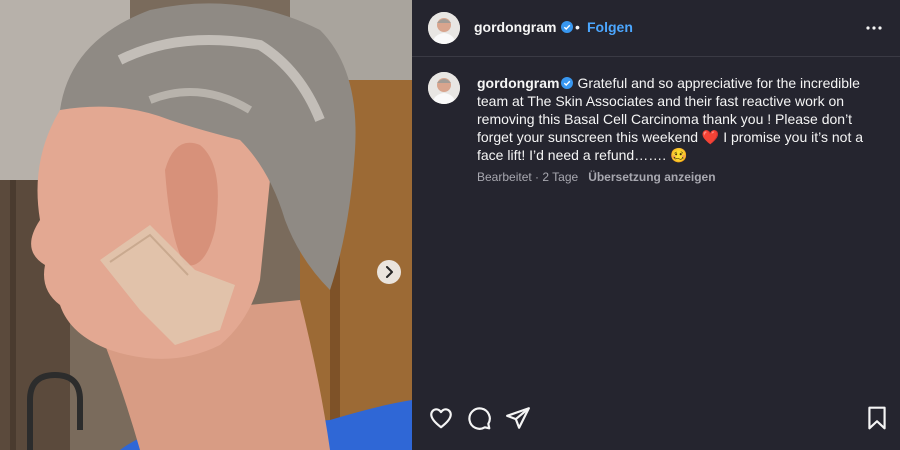  Describe the element at coordinates (441, 418) in the screenshot. I see `heart-icon` at that location.